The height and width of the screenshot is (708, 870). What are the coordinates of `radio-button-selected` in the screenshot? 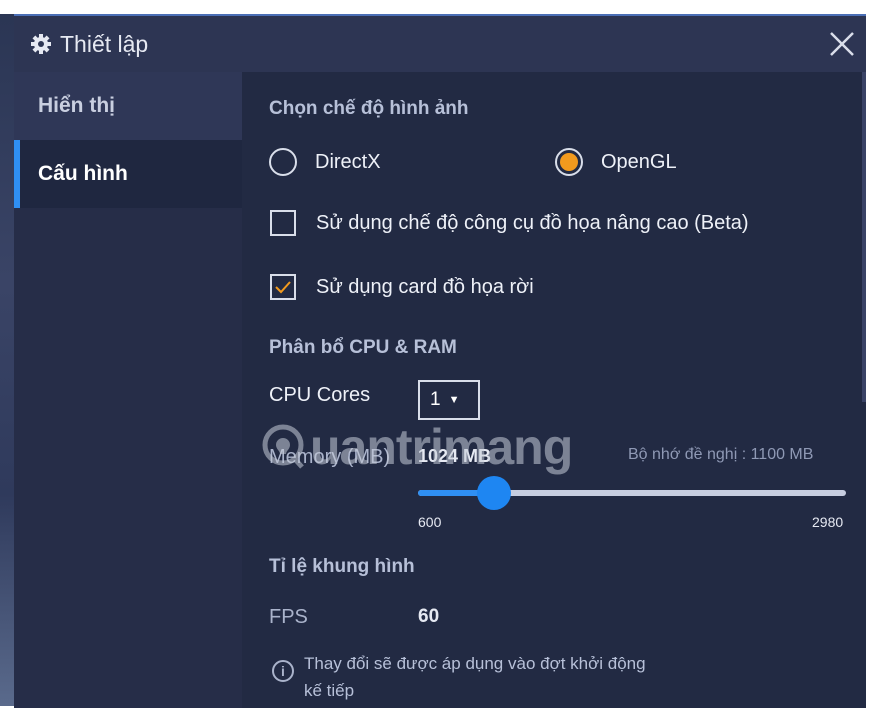 It's located at (569, 162).